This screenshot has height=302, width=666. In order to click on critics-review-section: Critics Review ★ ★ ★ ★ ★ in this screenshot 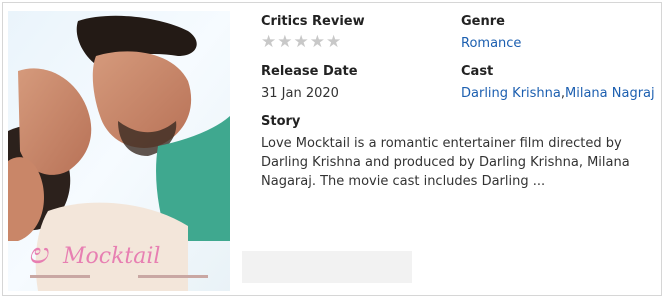, I will do `click(313, 32)`.